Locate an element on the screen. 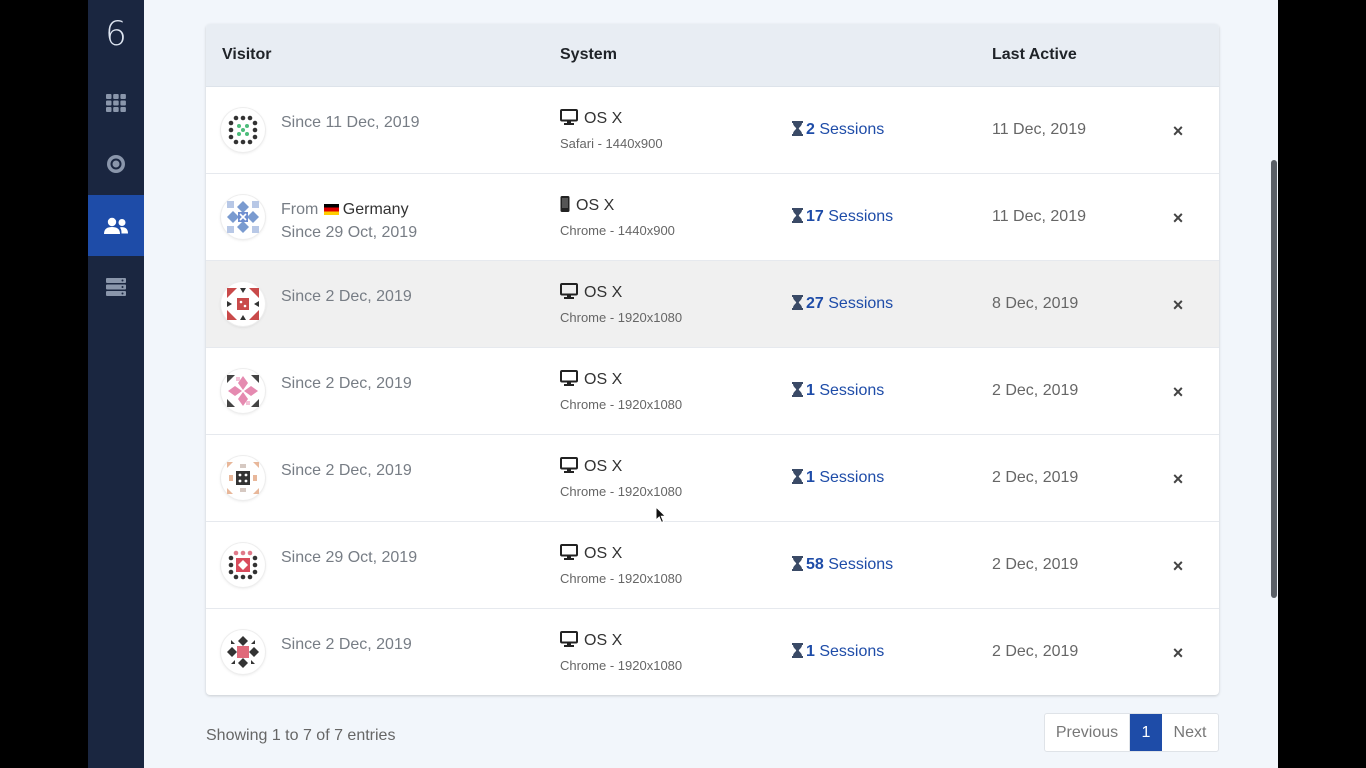  nav-servers is located at coordinates (116, 286).